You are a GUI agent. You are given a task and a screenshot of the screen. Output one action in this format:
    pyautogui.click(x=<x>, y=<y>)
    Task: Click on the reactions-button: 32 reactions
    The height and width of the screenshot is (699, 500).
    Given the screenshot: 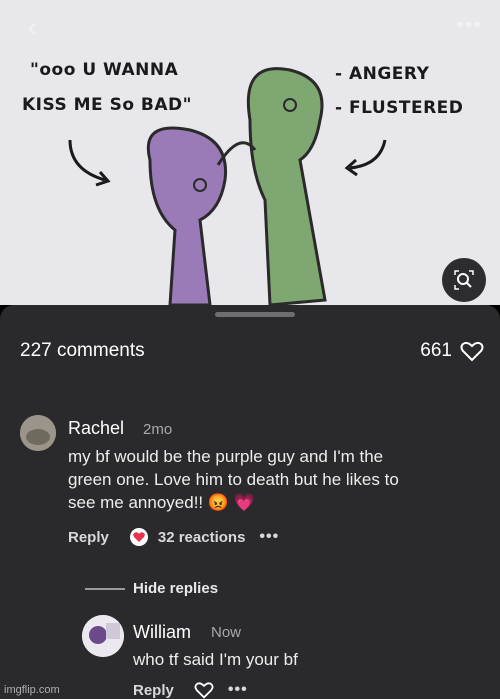 What is the action you would take?
    pyautogui.click(x=187, y=537)
    